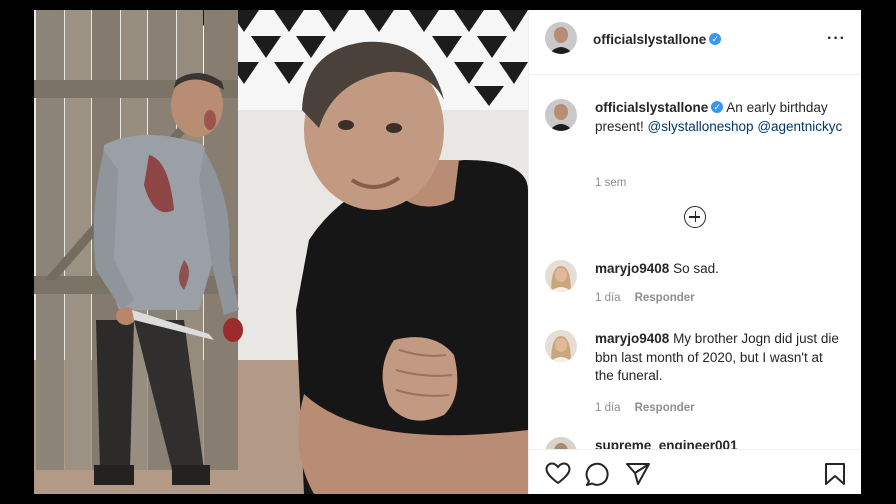 The image size is (896, 504). What do you see at coordinates (611, 183) in the screenshot?
I see `caption-time: 1 sem` at bounding box center [611, 183].